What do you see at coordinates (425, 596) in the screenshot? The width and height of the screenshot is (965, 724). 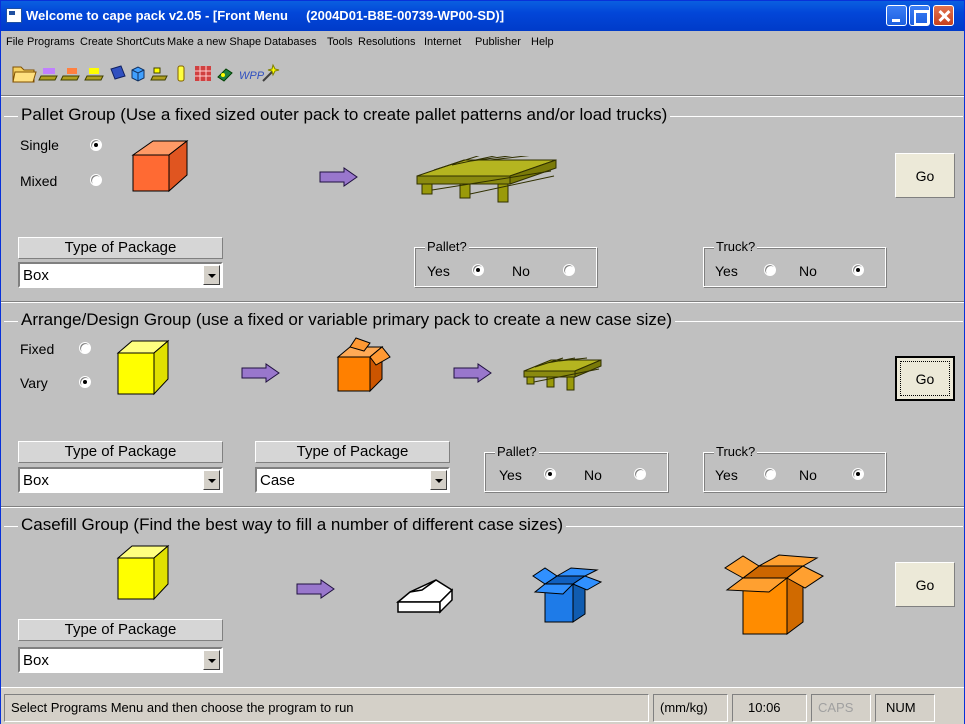 I see `open-tray-icon` at bounding box center [425, 596].